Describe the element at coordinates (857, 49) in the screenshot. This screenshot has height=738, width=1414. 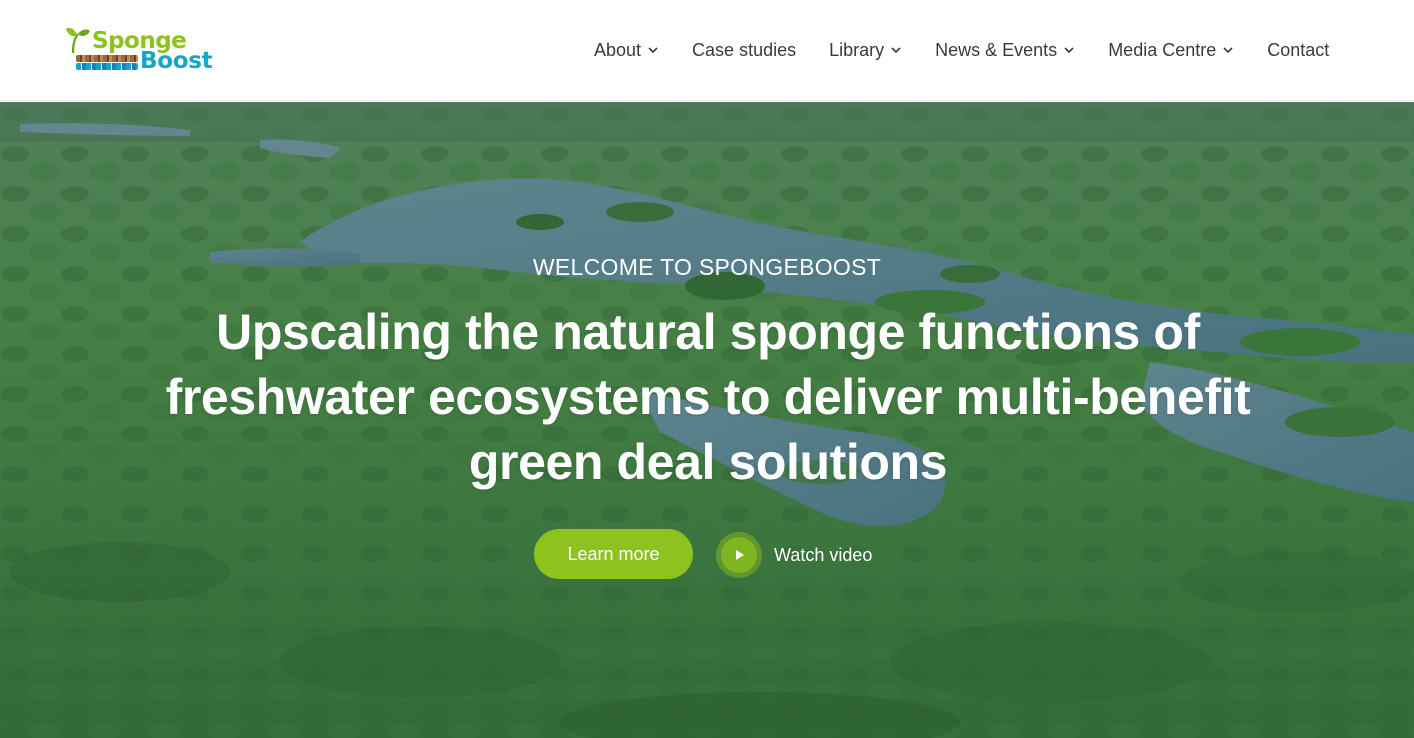
I see `nav-item-label: Library` at that location.